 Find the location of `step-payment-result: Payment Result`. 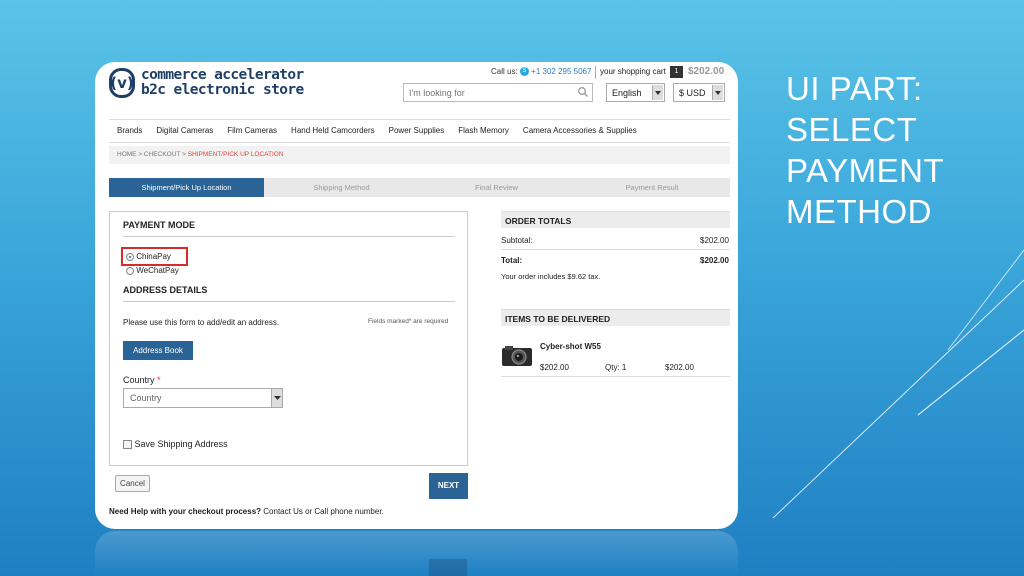

step-payment-result: Payment Result is located at coordinates (652, 187).